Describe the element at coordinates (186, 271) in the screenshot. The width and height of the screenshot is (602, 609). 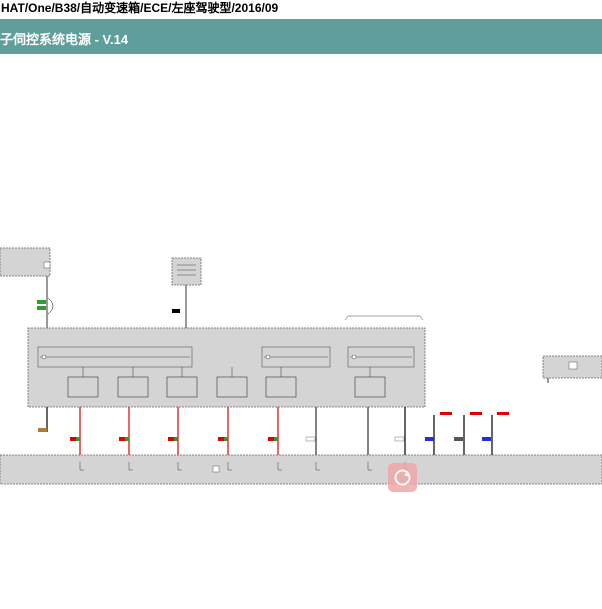
I see `top-power-component` at that location.